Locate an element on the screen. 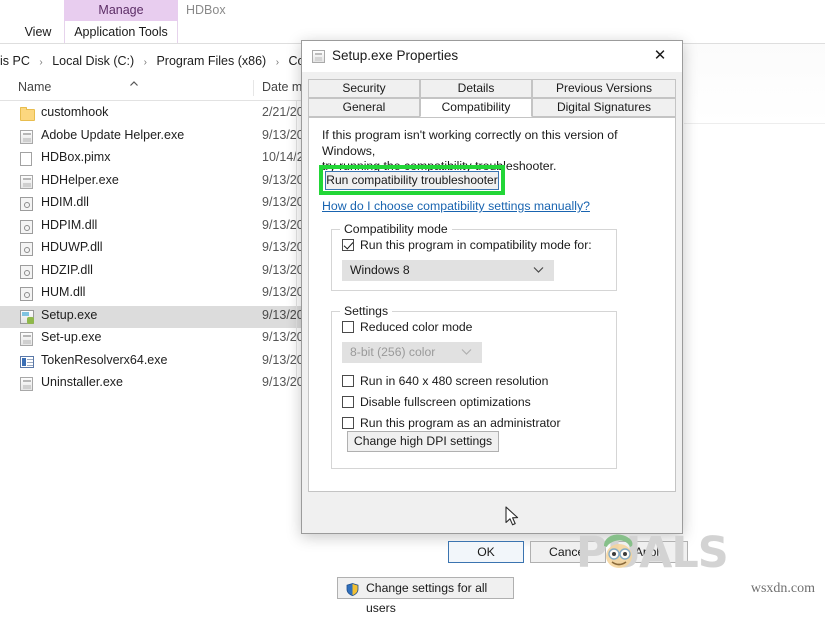 The image size is (825, 618). explorer-pane-edge is located at coordinates (296, 240).